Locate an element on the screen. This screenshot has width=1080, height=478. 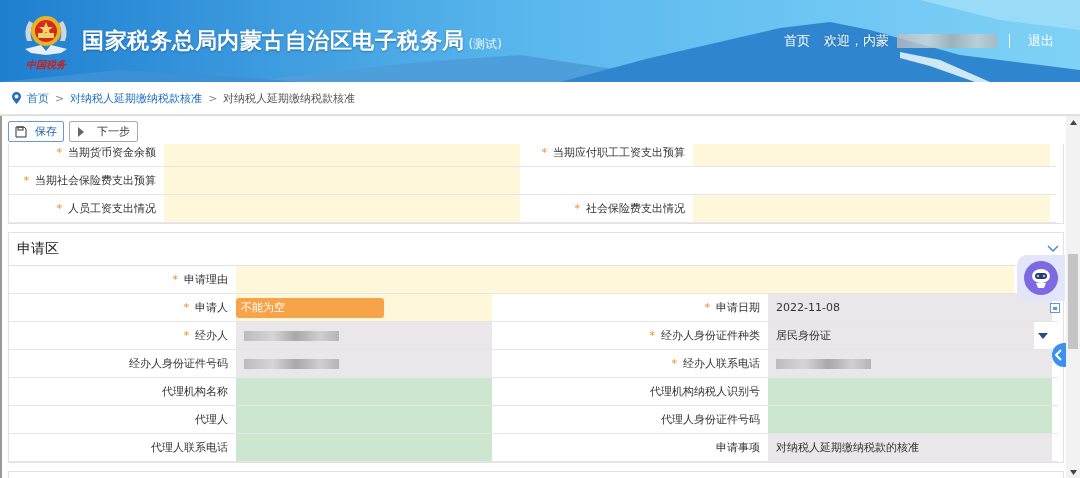
save-button: 保存 is located at coordinates (36, 131).